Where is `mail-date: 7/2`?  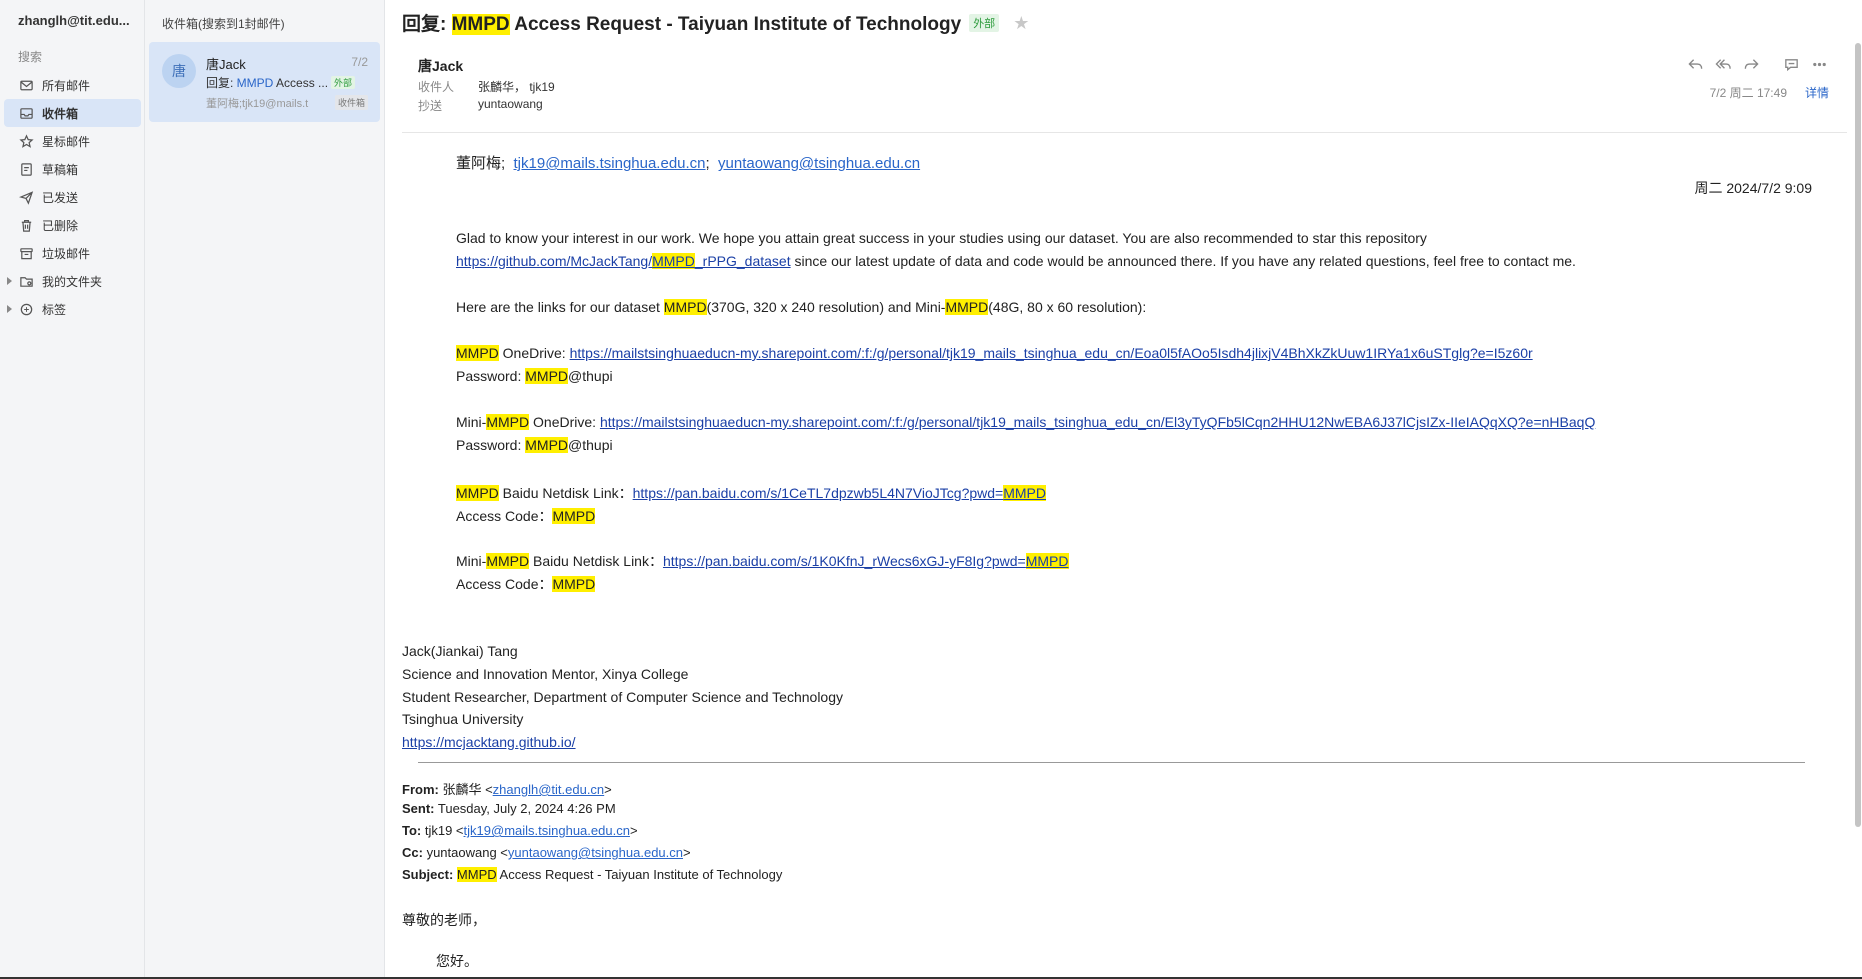
mail-date: 7/2 is located at coordinates (359, 62).